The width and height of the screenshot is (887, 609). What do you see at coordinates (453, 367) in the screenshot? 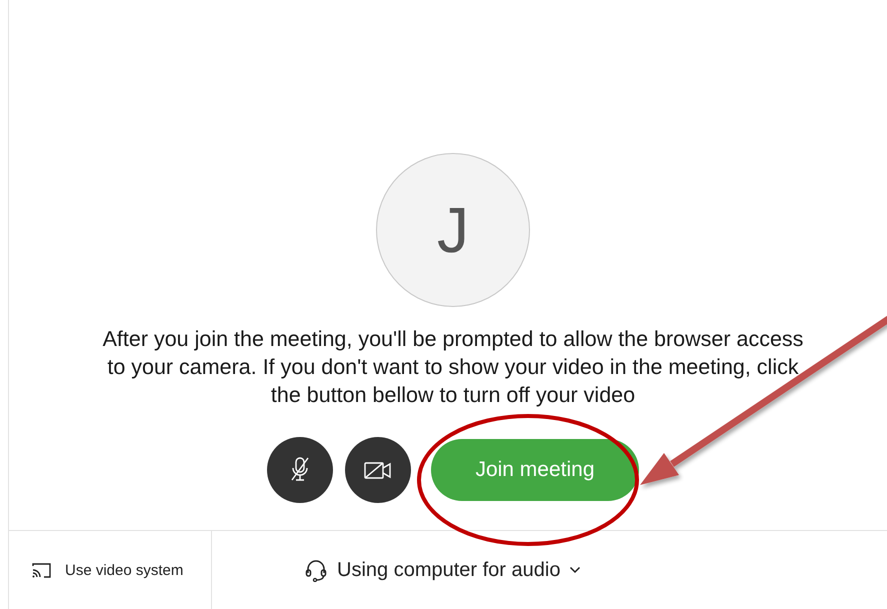
I see `info-message: After you join the meeting, you'll be prompted to allow the browser access to your camera. If you don't want to show your video in the meeting, click the button bellow to turn off your video` at bounding box center [453, 367].